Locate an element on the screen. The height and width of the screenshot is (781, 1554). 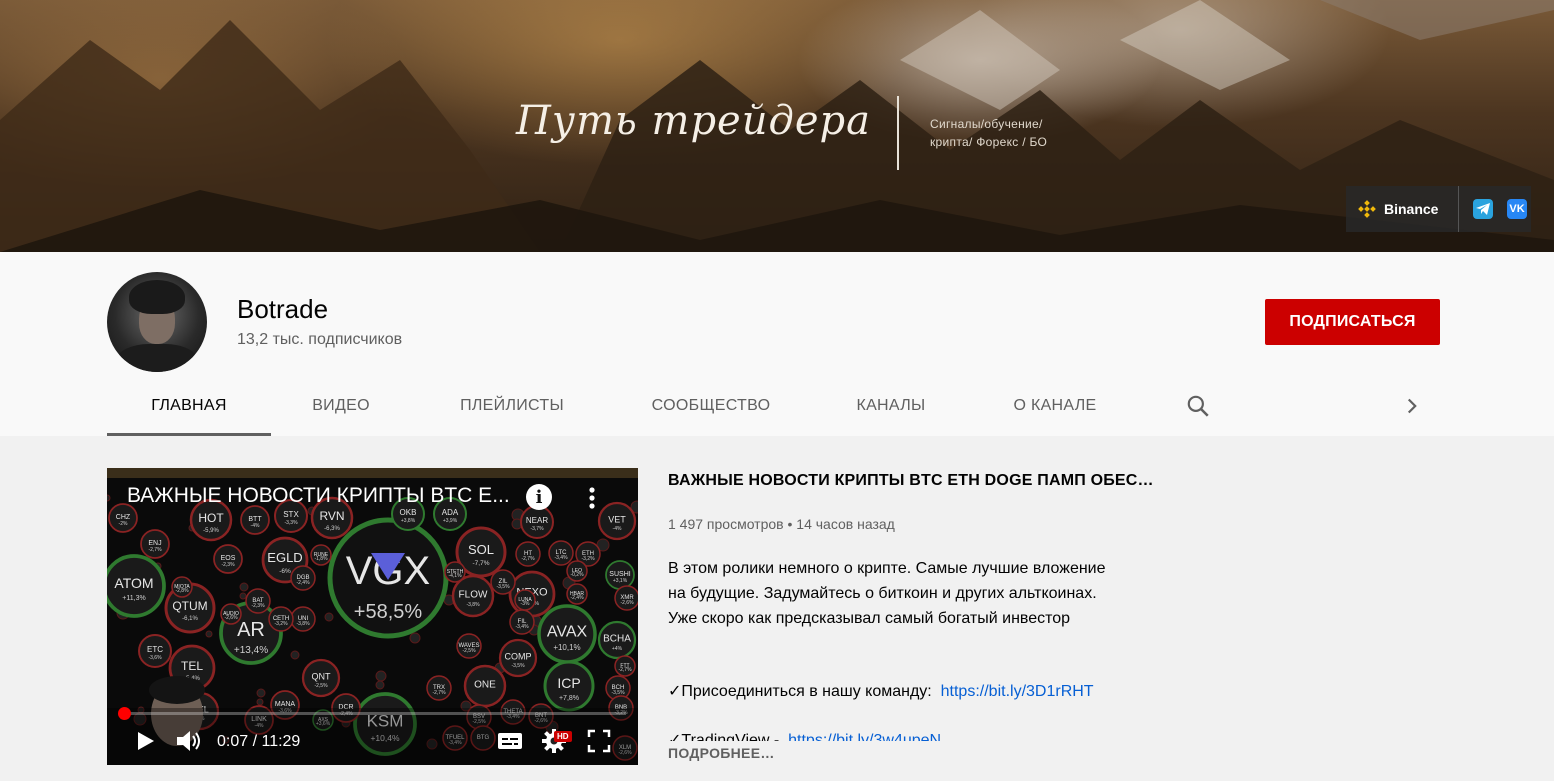
coin-bubble: CHZ-2% is located at coordinates (123, 518).